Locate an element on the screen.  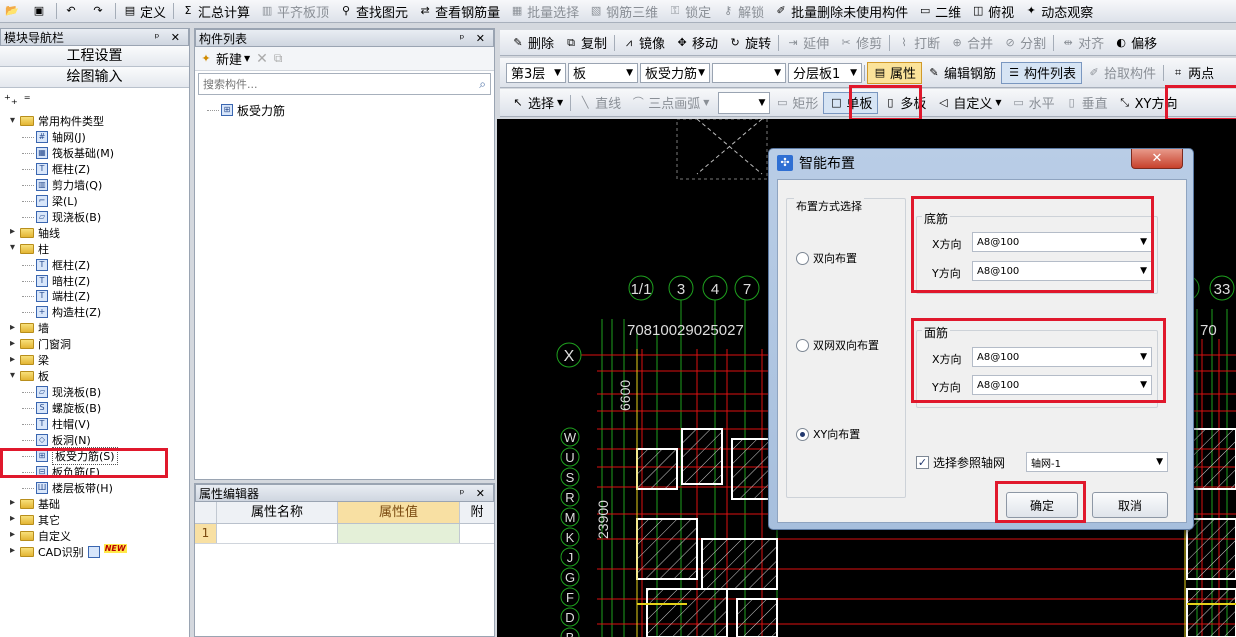
line-button: ╲ 直线 is located at coordinates (599, 103).